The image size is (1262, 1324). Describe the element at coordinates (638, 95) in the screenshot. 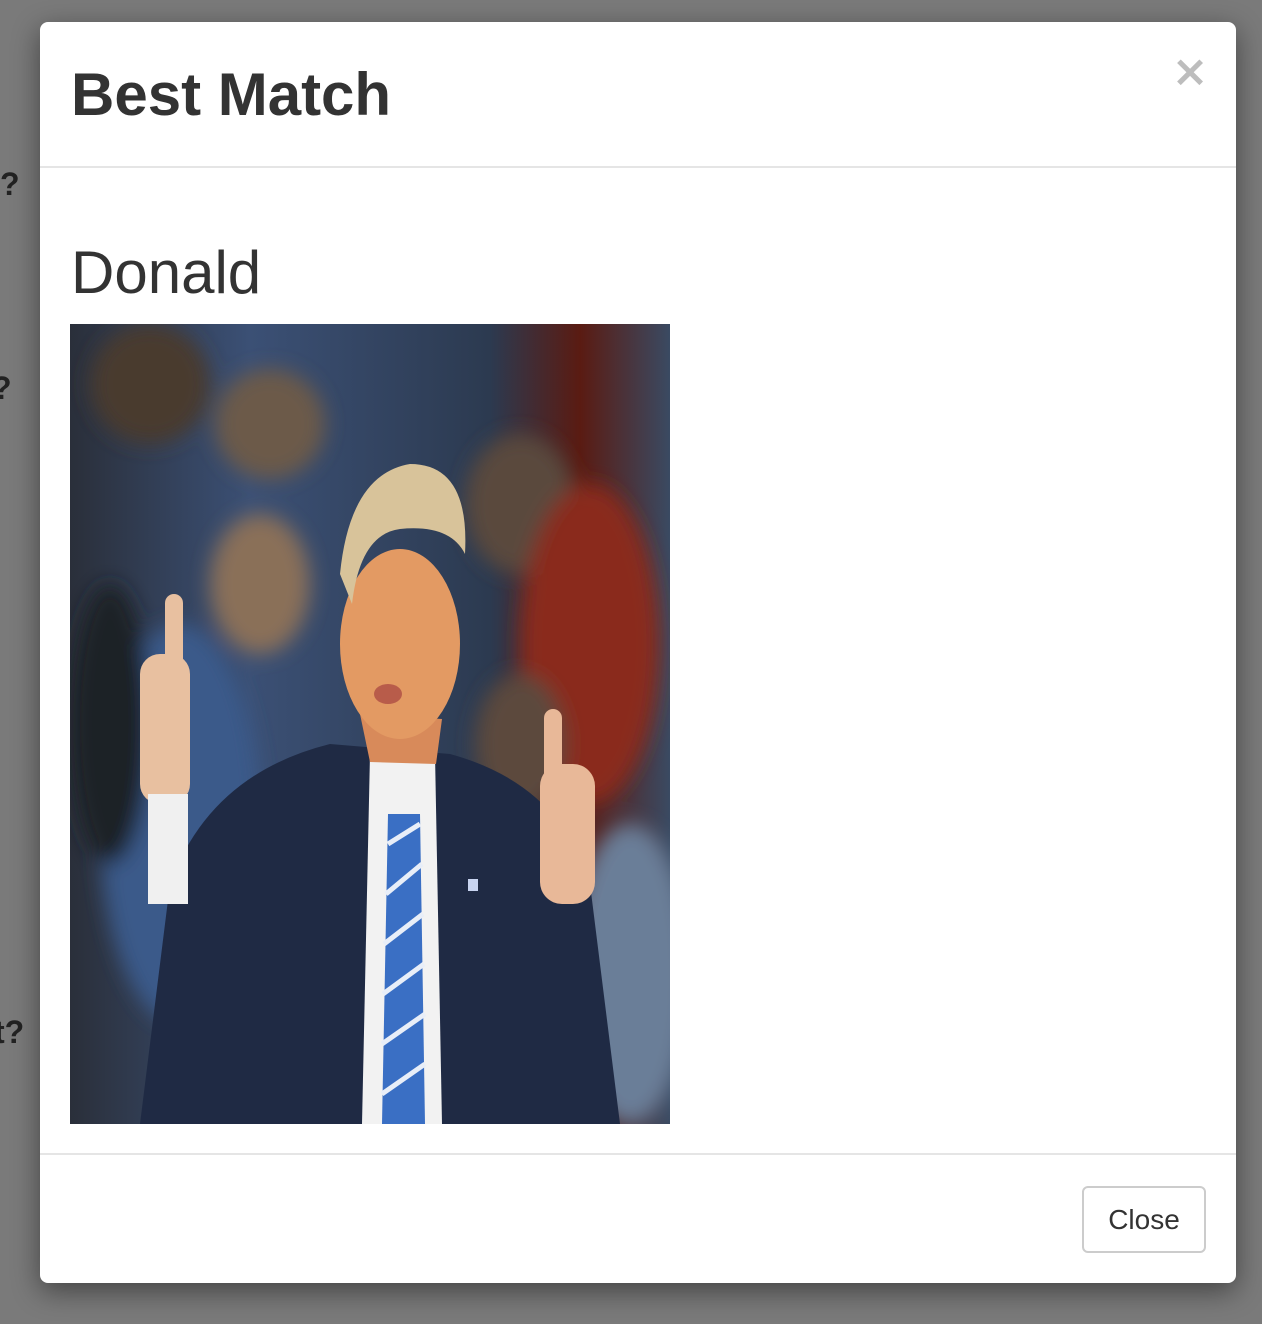

I see `modal-header: Best Match ×` at that location.